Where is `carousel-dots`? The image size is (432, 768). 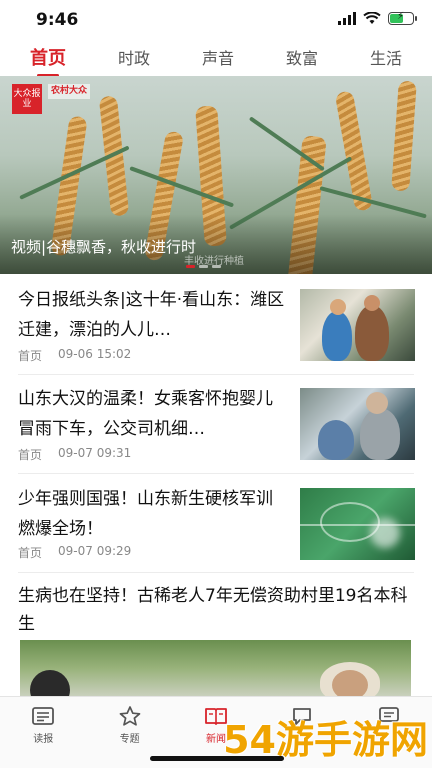
carousel-dots is located at coordinates (203, 266).